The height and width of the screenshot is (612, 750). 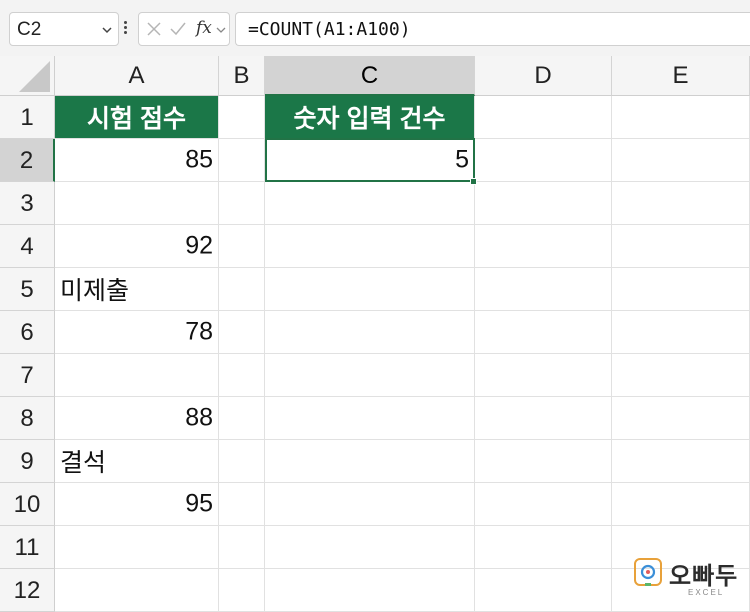 What do you see at coordinates (27, 203) in the screenshot?
I see `row-header-3: 3` at bounding box center [27, 203].